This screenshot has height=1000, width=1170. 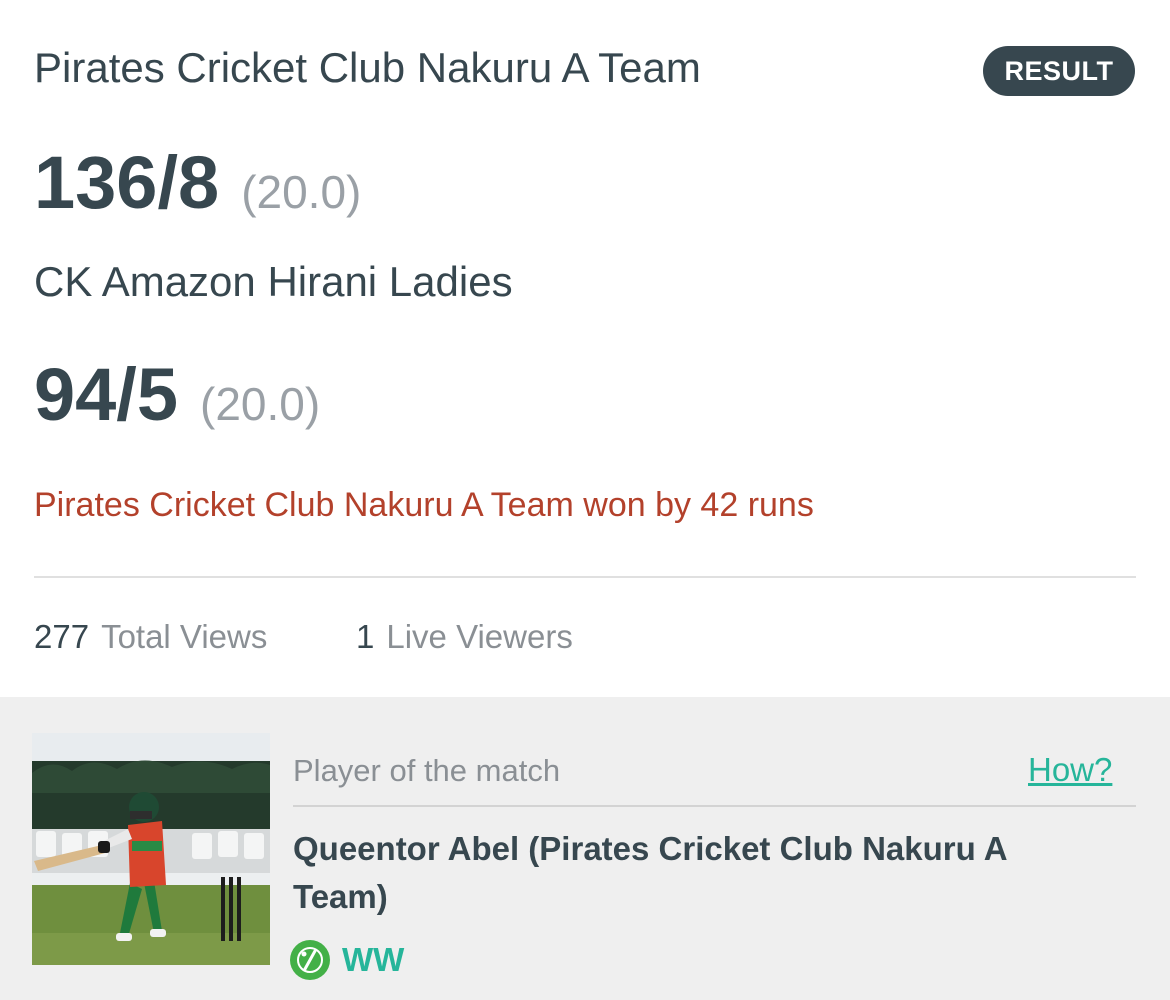 I want to click on team2-overs: (20.0), so click(x=260, y=404).